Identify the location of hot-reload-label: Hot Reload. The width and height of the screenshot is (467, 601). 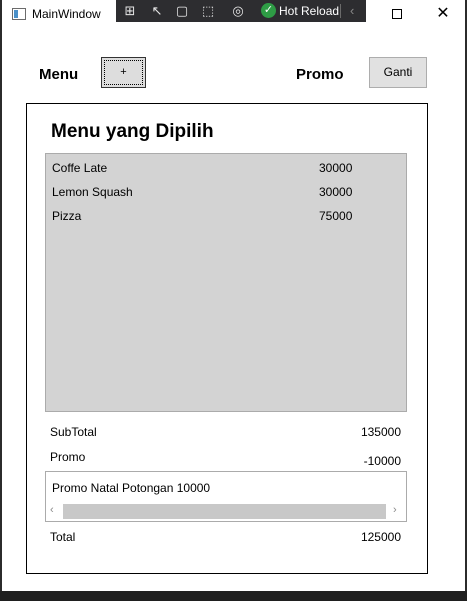
(309, 11).